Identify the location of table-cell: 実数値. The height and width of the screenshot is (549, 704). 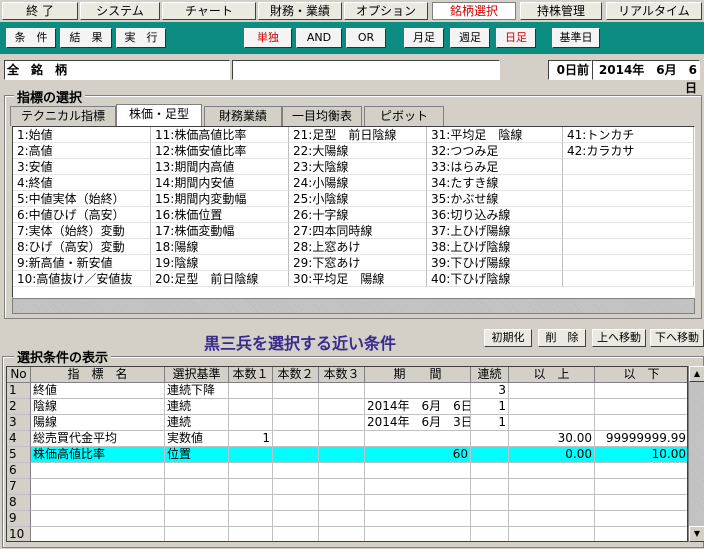
(197, 439).